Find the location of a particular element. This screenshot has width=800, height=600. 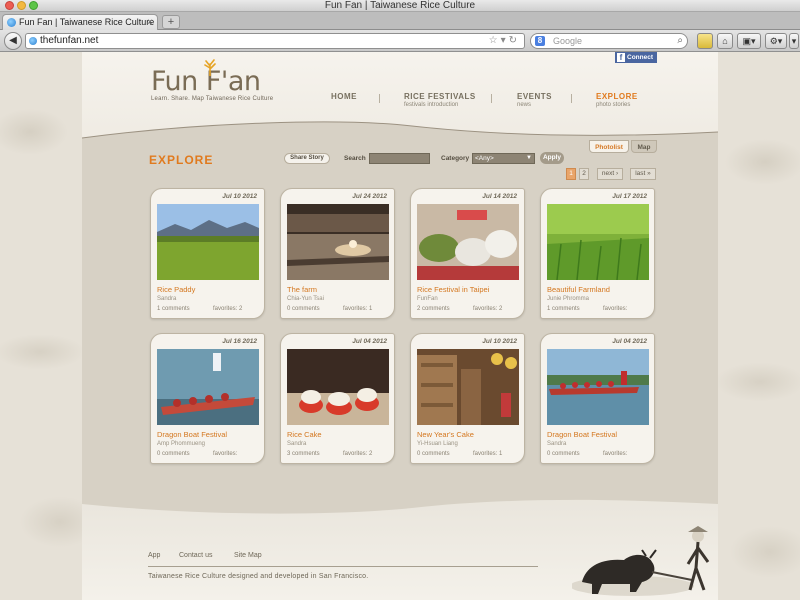

card-date: Jul 17 2012 is located at coordinates (629, 196).